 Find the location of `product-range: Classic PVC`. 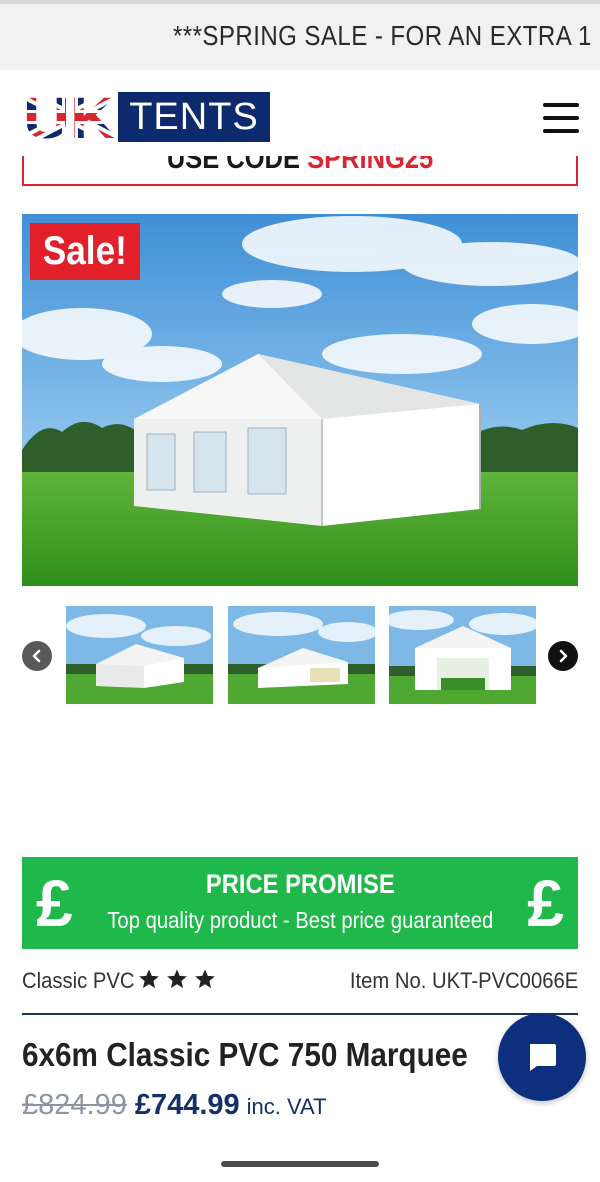

product-range: Classic PVC is located at coordinates (83, 981).